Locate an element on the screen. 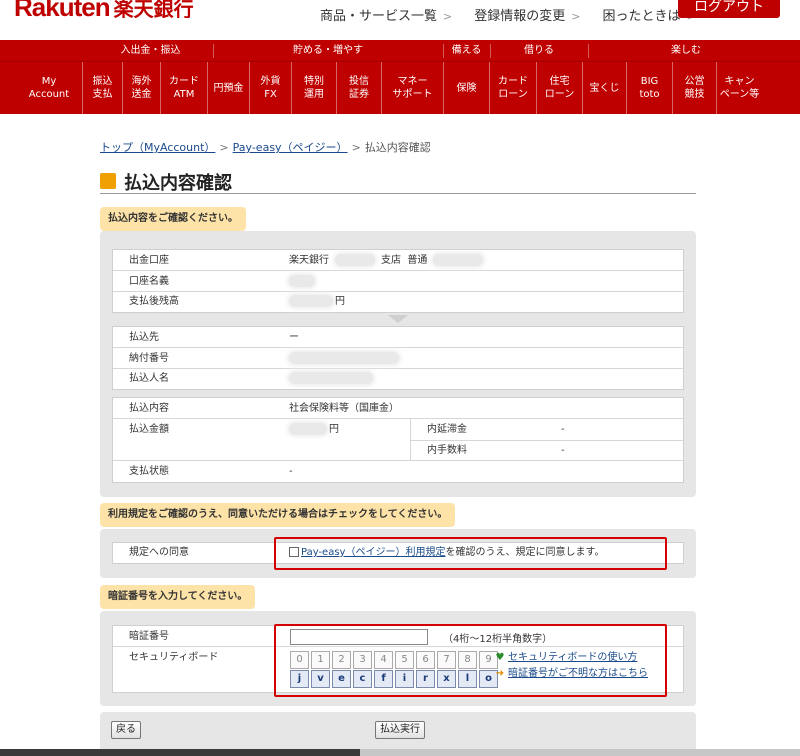 Image resolution: width=800 pixels, height=756 pixels. breadcrumb-payeasy-link: Pay-easy（ペイジー） is located at coordinates (290, 147).